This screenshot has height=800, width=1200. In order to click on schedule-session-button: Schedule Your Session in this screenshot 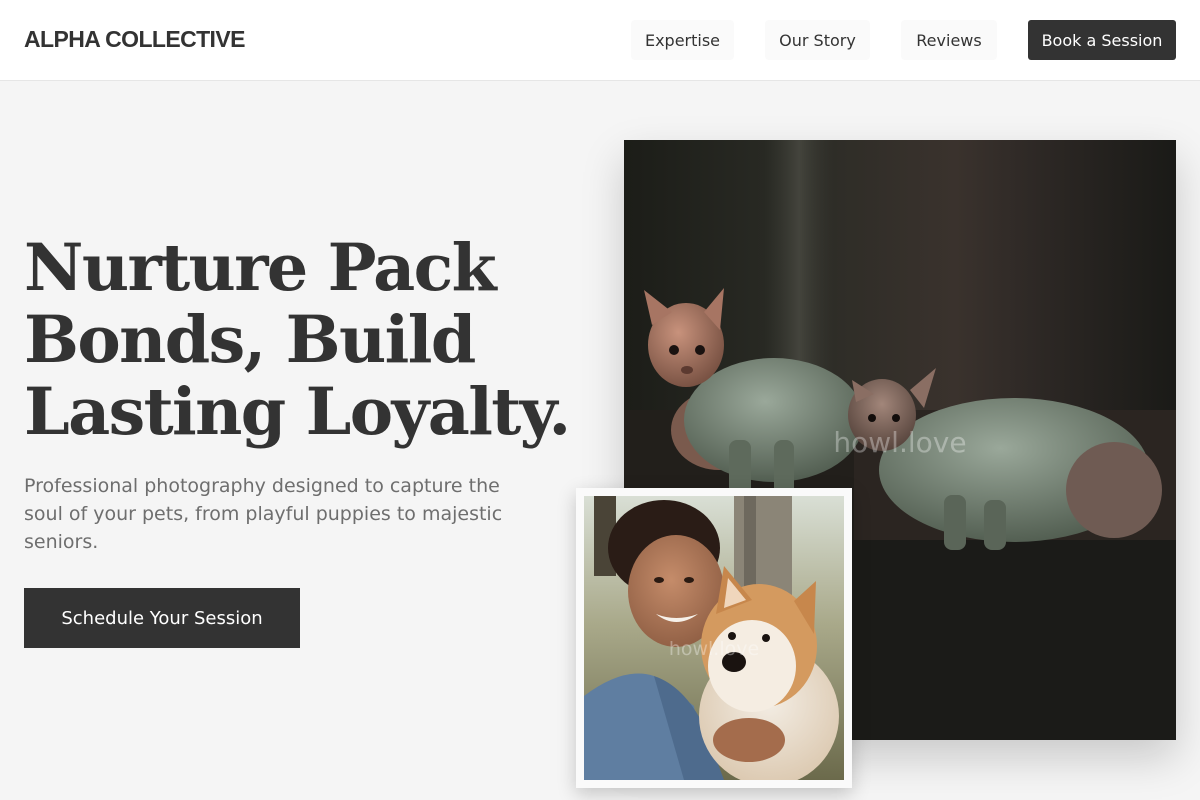, I will do `click(162, 618)`.